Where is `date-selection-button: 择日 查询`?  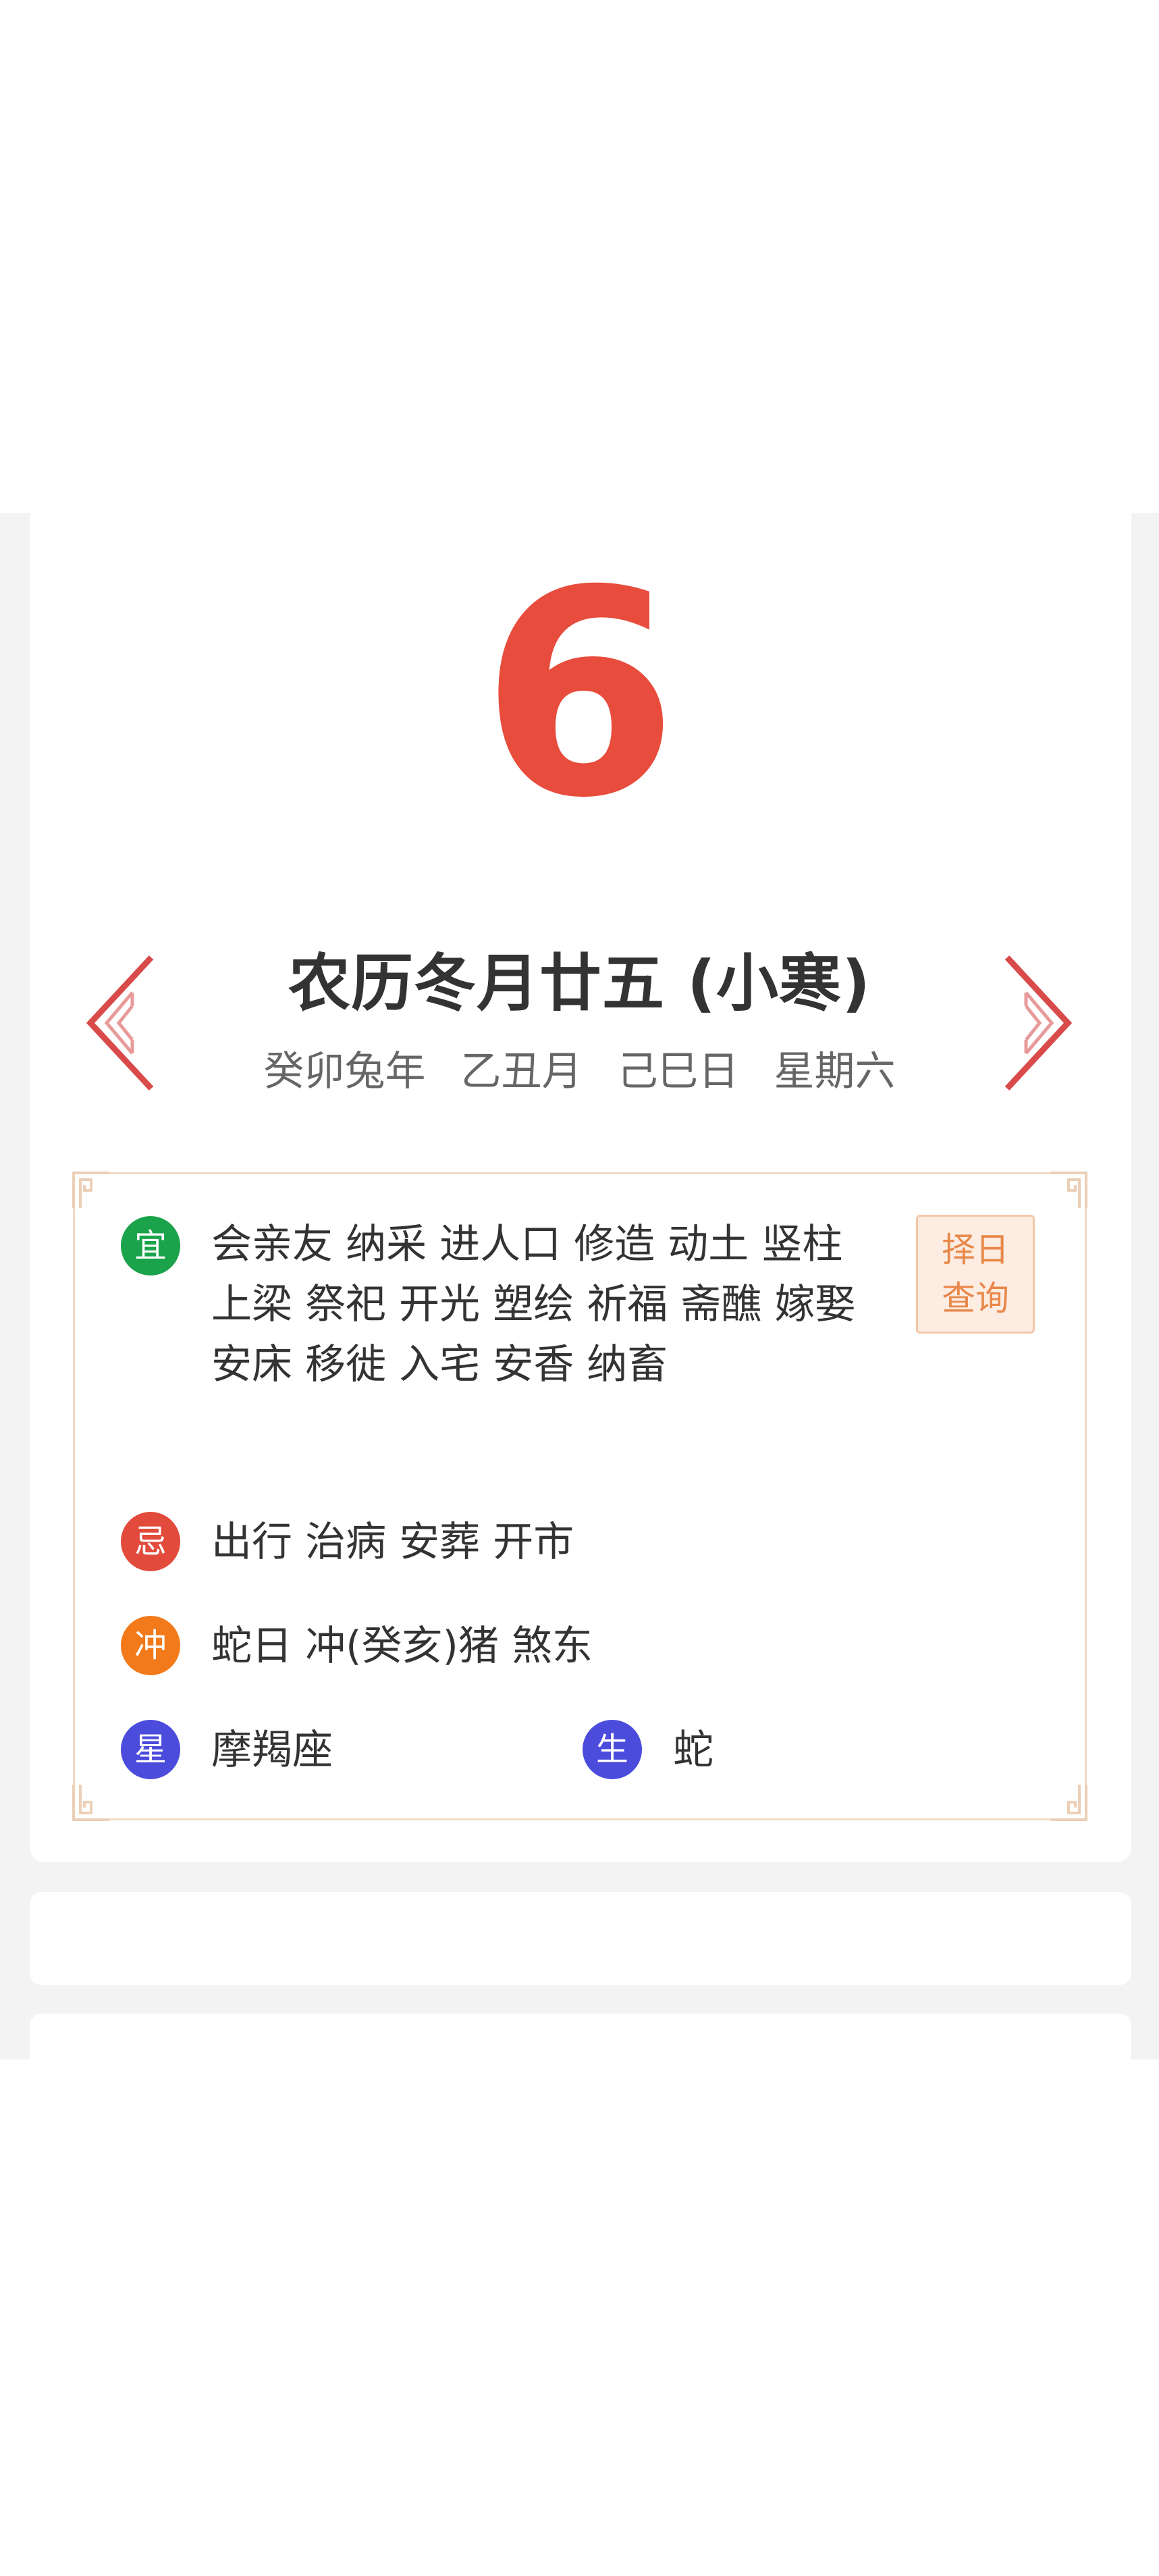
date-selection-button: 择日 查询 is located at coordinates (976, 1274).